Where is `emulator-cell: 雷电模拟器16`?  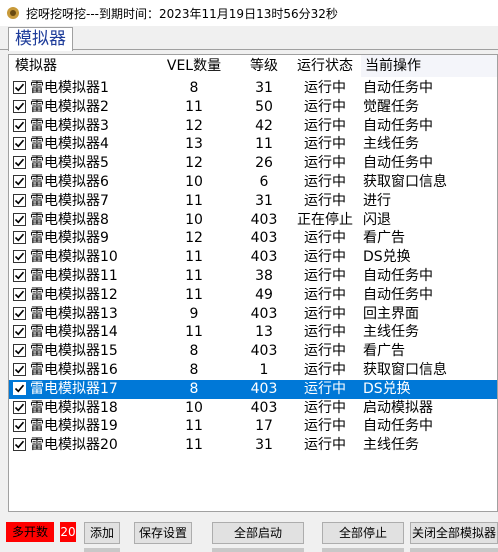
emulator-cell: 雷电模拟器16 is located at coordinates (83, 370).